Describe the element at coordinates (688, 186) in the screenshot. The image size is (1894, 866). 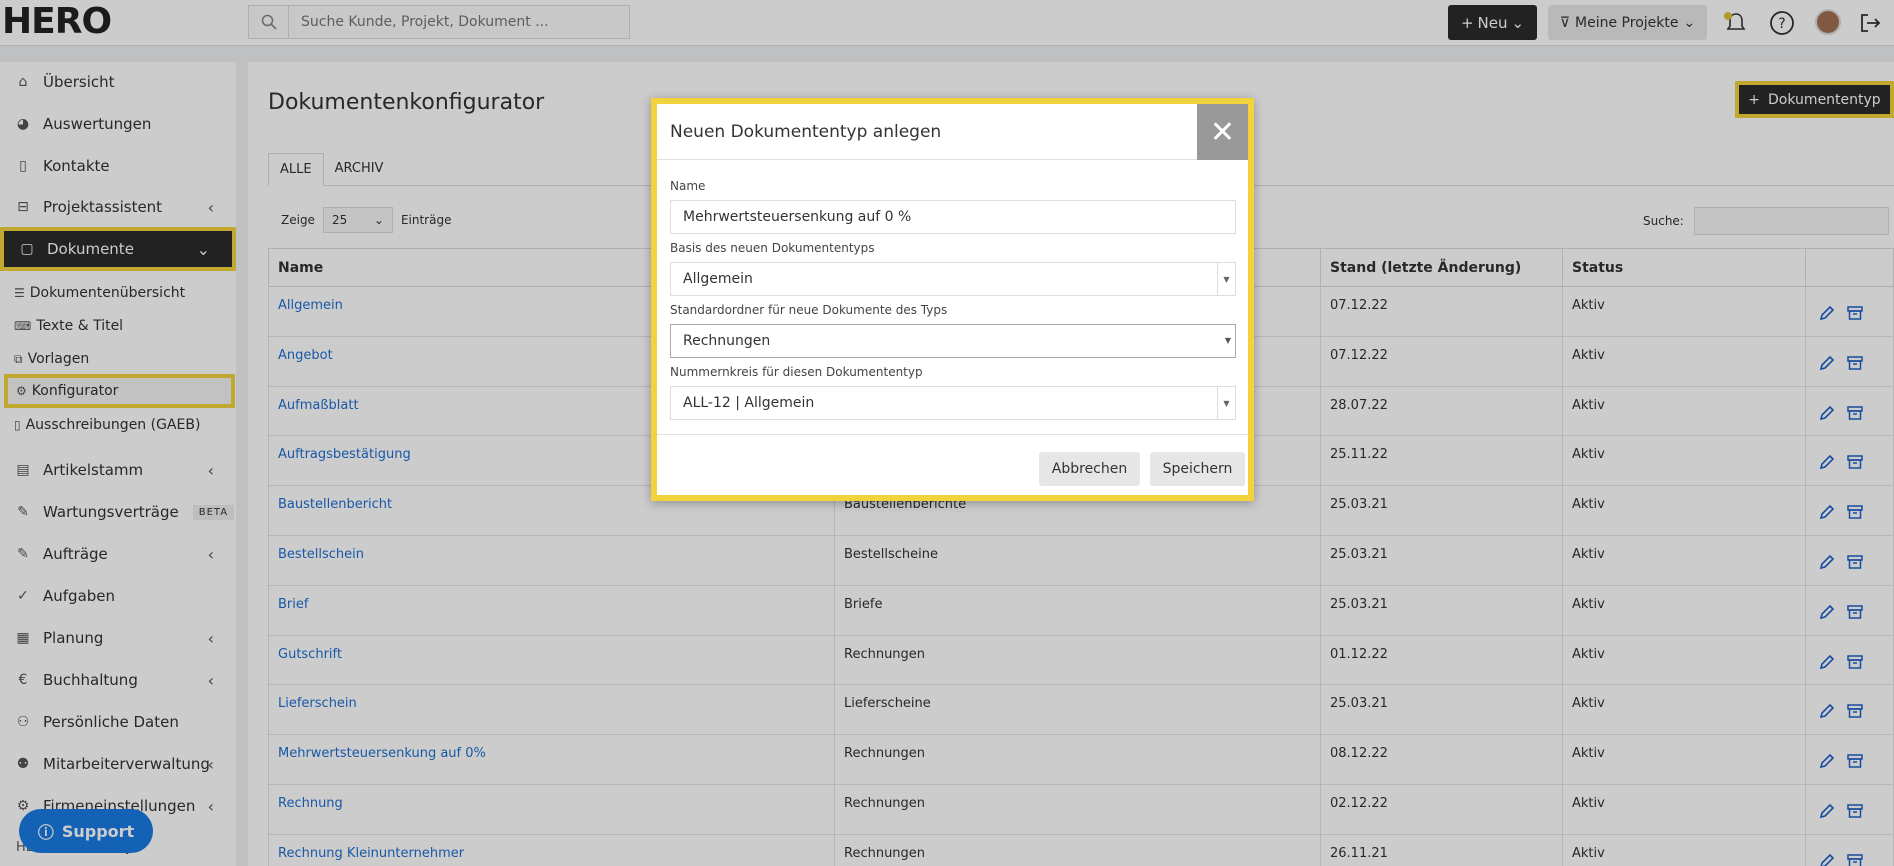
I see `field-label-name: Name` at that location.